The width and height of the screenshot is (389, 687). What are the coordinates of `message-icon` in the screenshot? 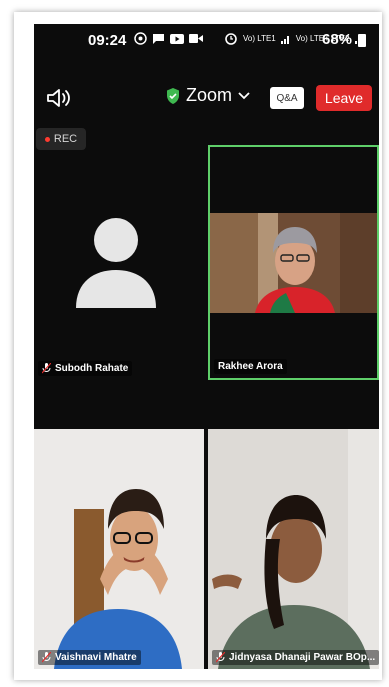 It's located at (158, 38).